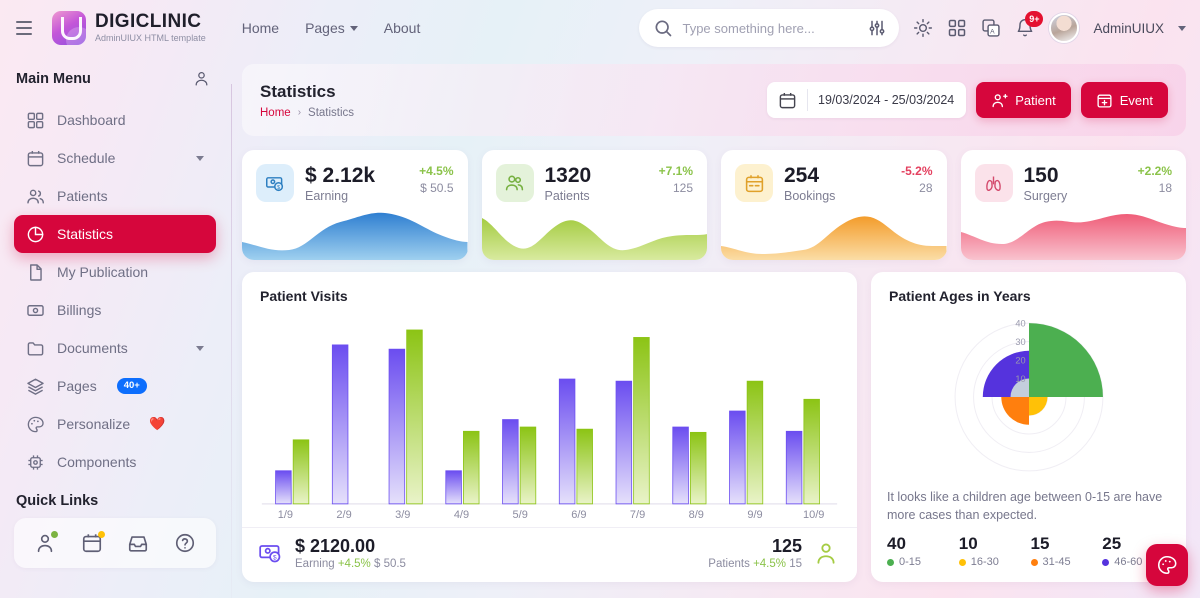  I want to click on divider, so click(808, 100).